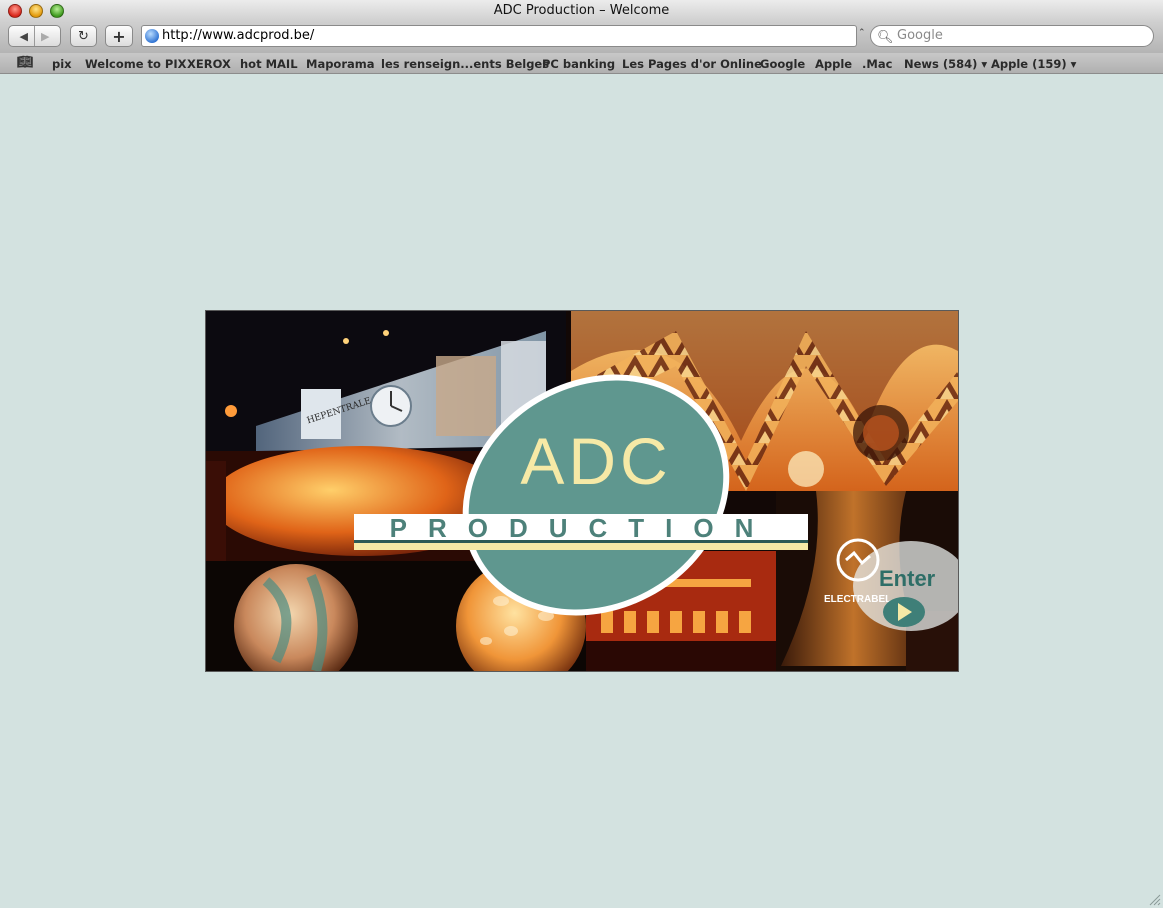 Image resolution: width=1163 pixels, height=908 pixels. Describe the element at coordinates (45, 36) in the screenshot. I see `forward-button: ▶` at that location.